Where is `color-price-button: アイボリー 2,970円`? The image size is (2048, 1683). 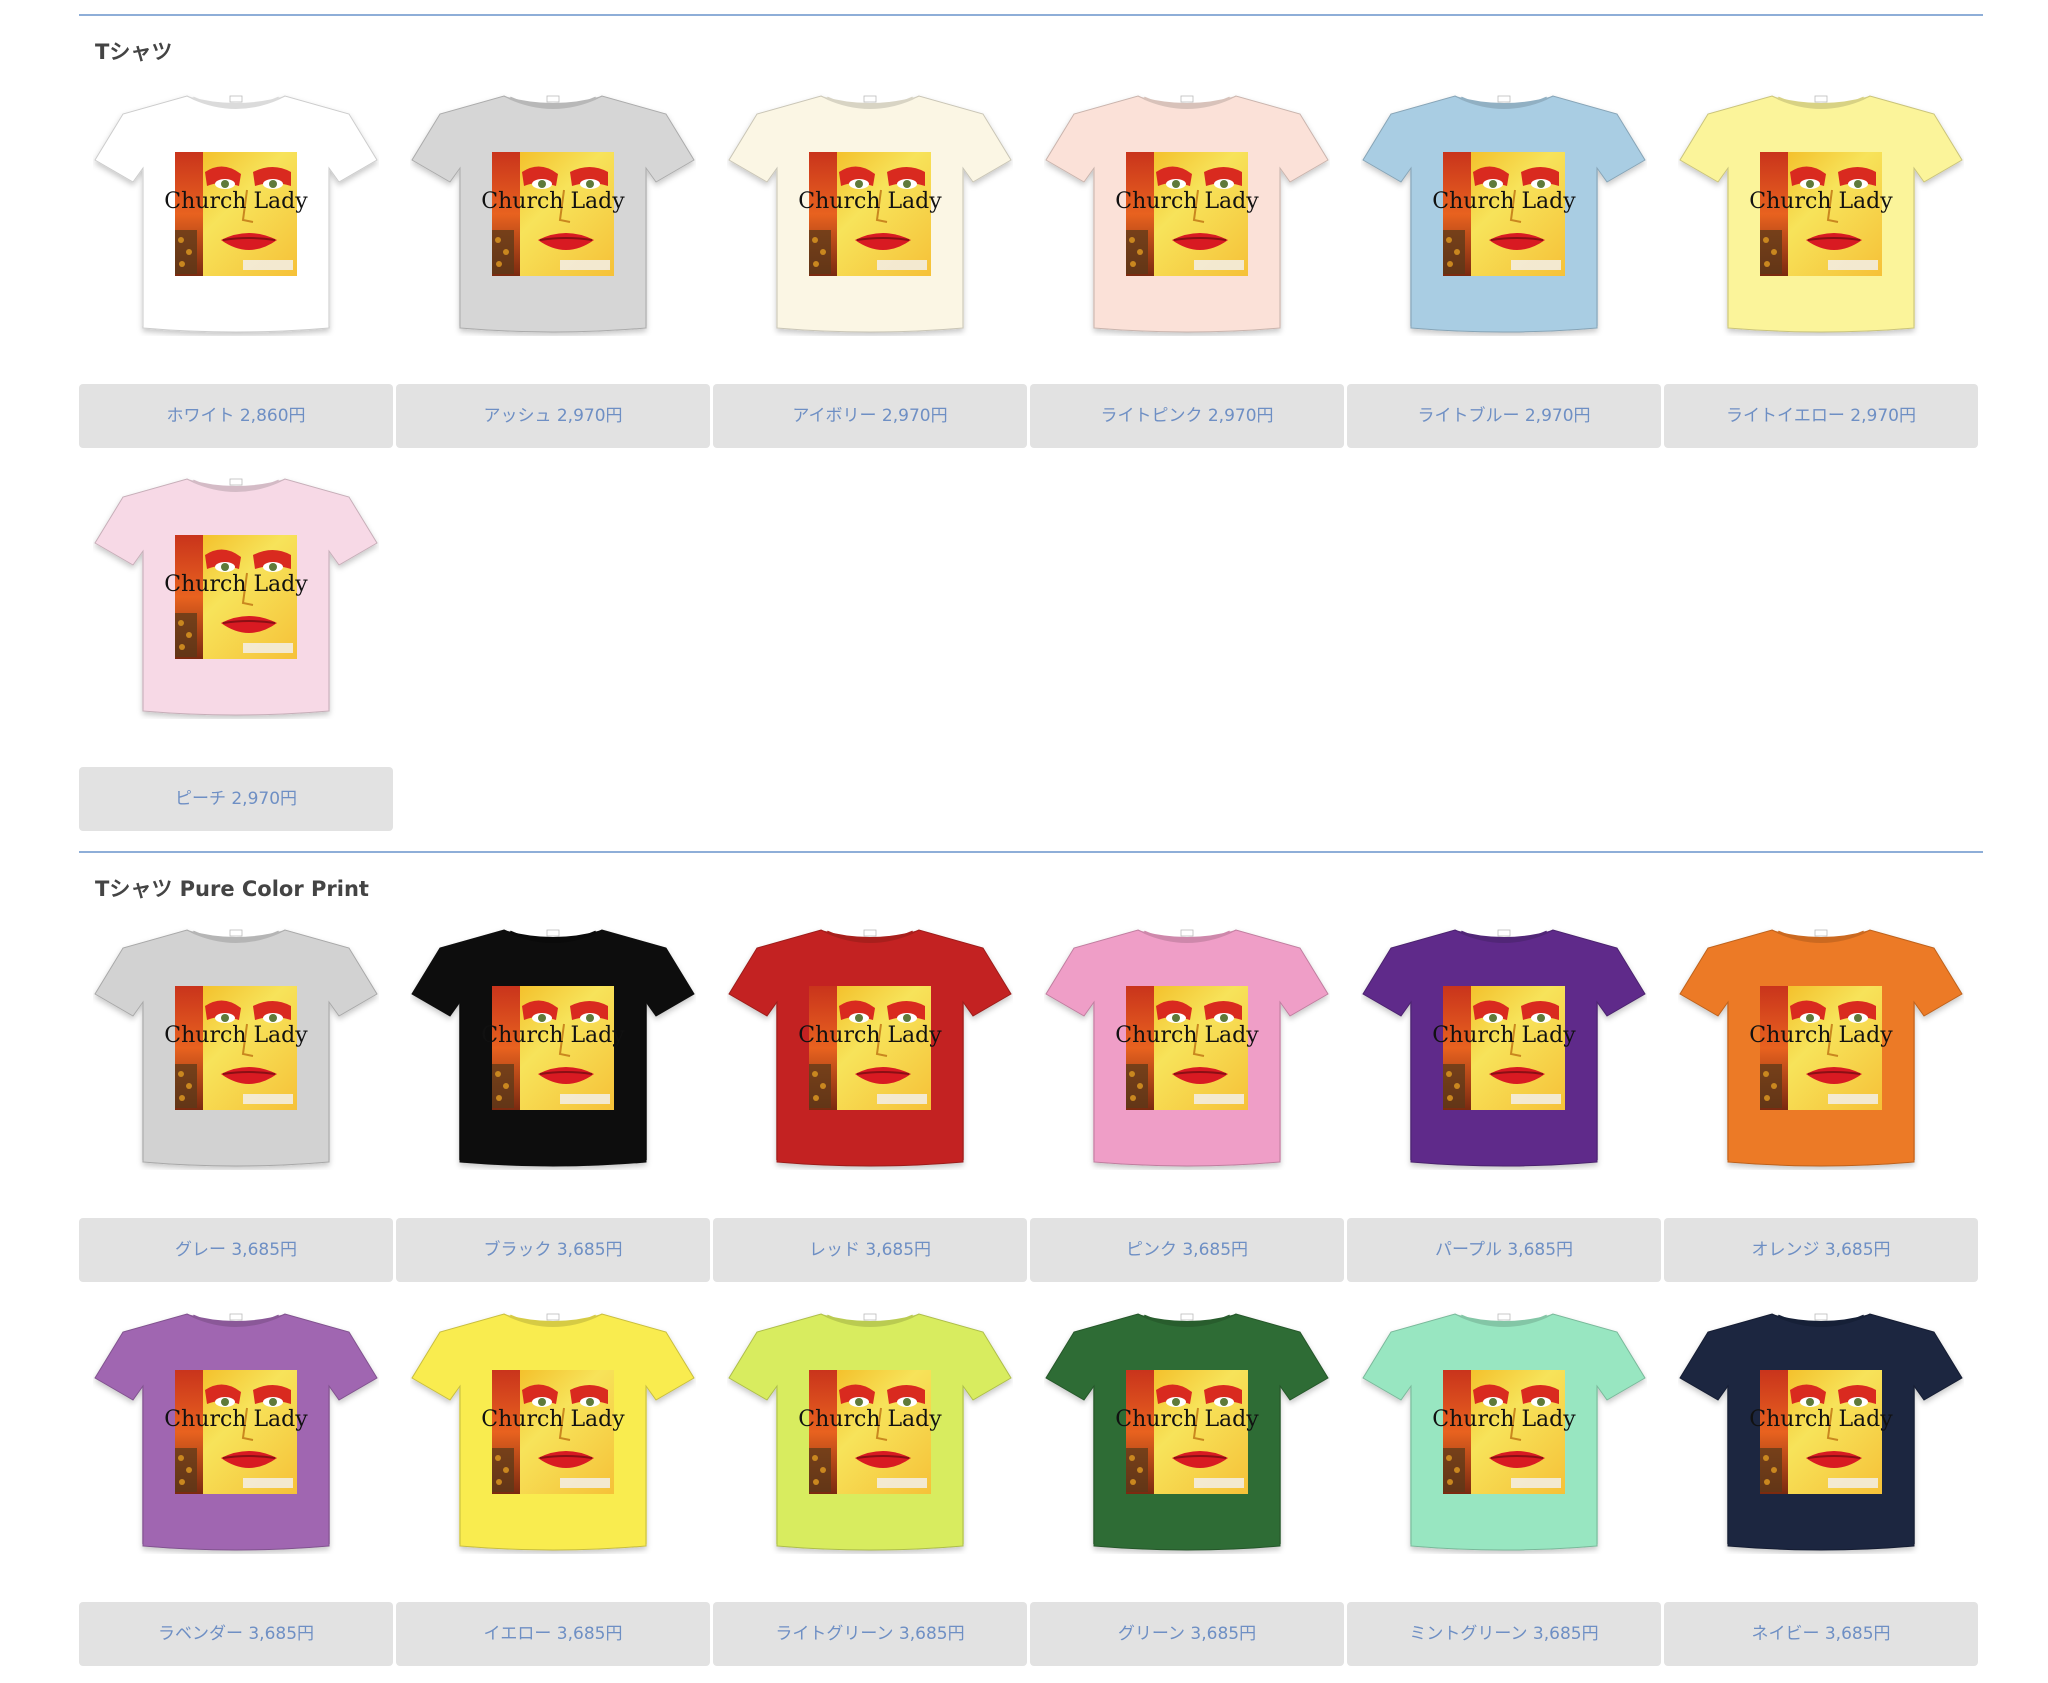
color-price-button: アイボリー 2,970円 is located at coordinates (870, 416).